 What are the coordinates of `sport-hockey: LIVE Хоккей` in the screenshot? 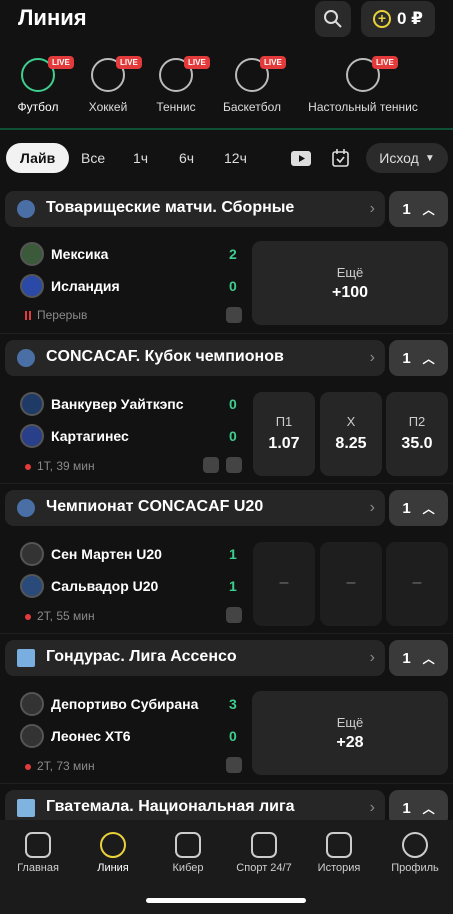 It's located at (112, 82).